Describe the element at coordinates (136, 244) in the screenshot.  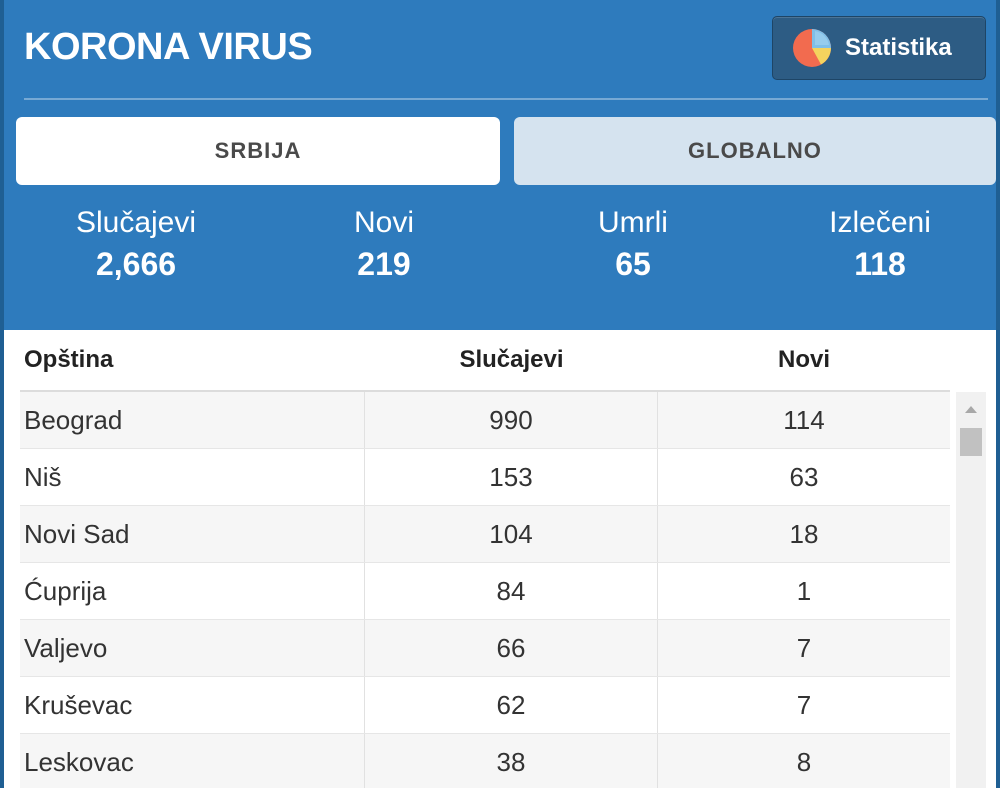
I see `stat-cases: Slučajevi 2,666` at that location.